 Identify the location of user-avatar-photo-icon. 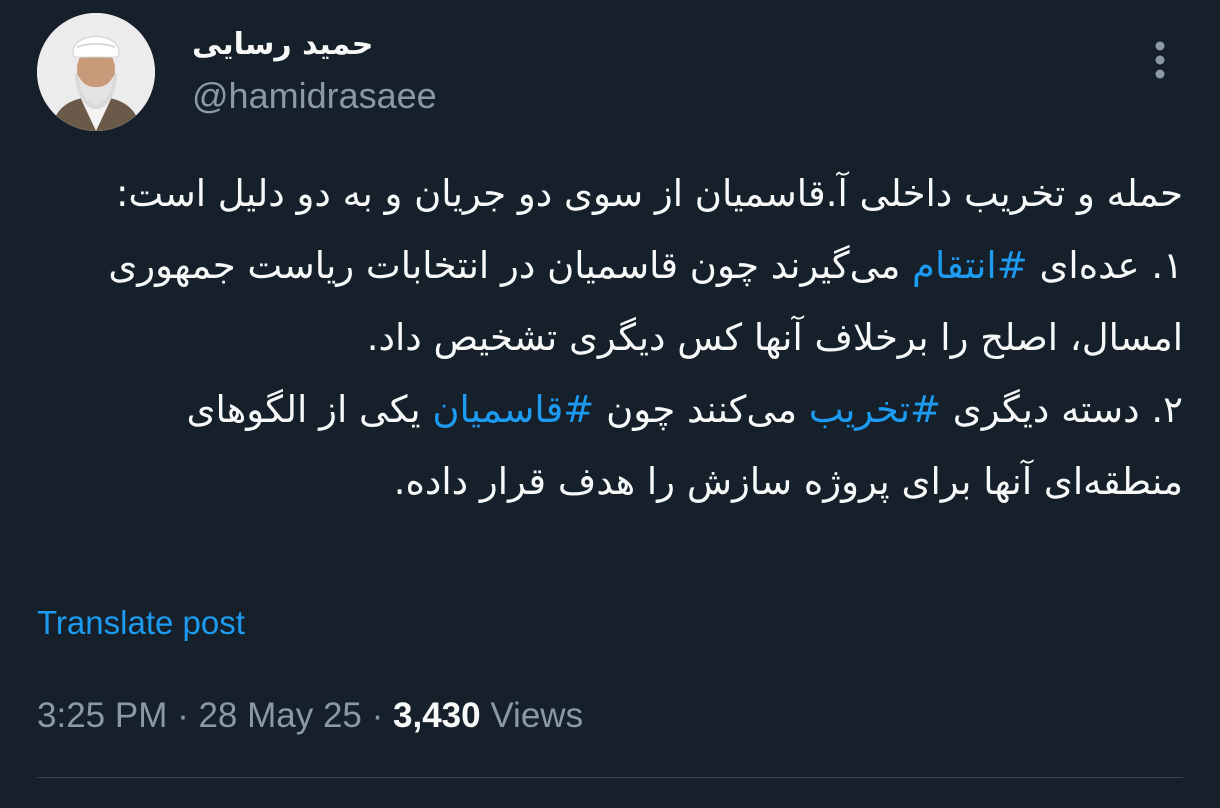
(96, 72).